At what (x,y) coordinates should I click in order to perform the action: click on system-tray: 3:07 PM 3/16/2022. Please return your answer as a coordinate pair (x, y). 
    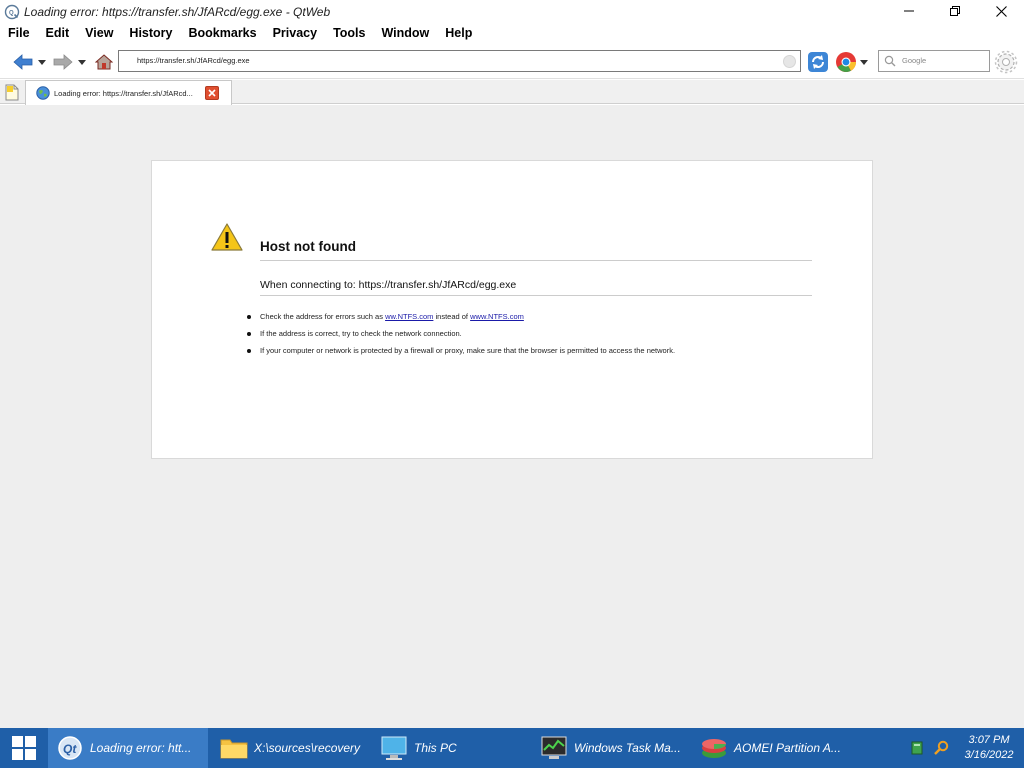
    Looking at the image, I should click on (965, 748).